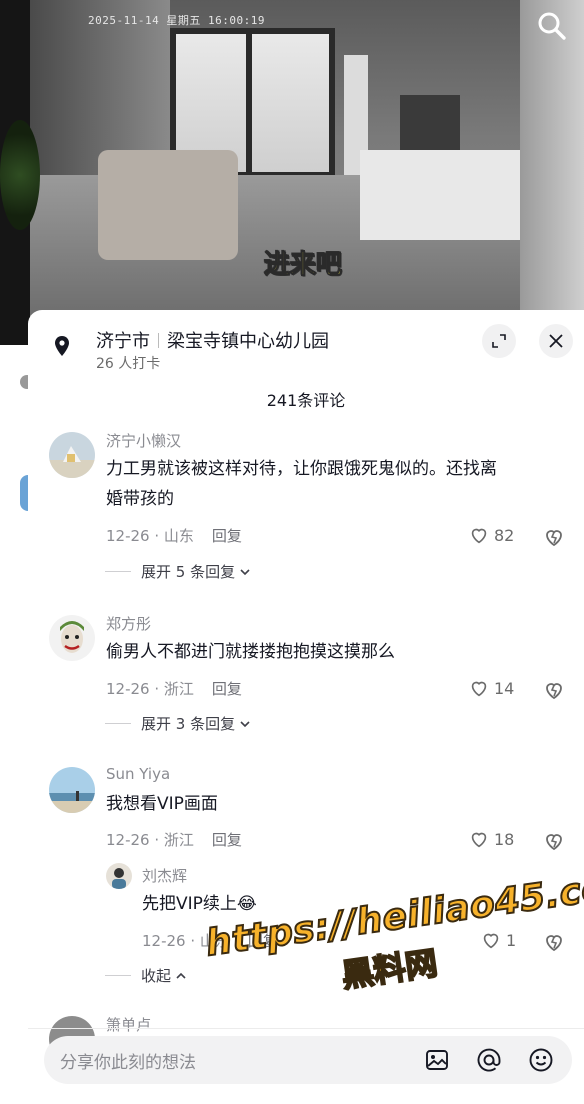  What do you see at coordinates (552, 155) in the screenshot?
I see `video-scene-wall-right` at bounding box center [552, 155].